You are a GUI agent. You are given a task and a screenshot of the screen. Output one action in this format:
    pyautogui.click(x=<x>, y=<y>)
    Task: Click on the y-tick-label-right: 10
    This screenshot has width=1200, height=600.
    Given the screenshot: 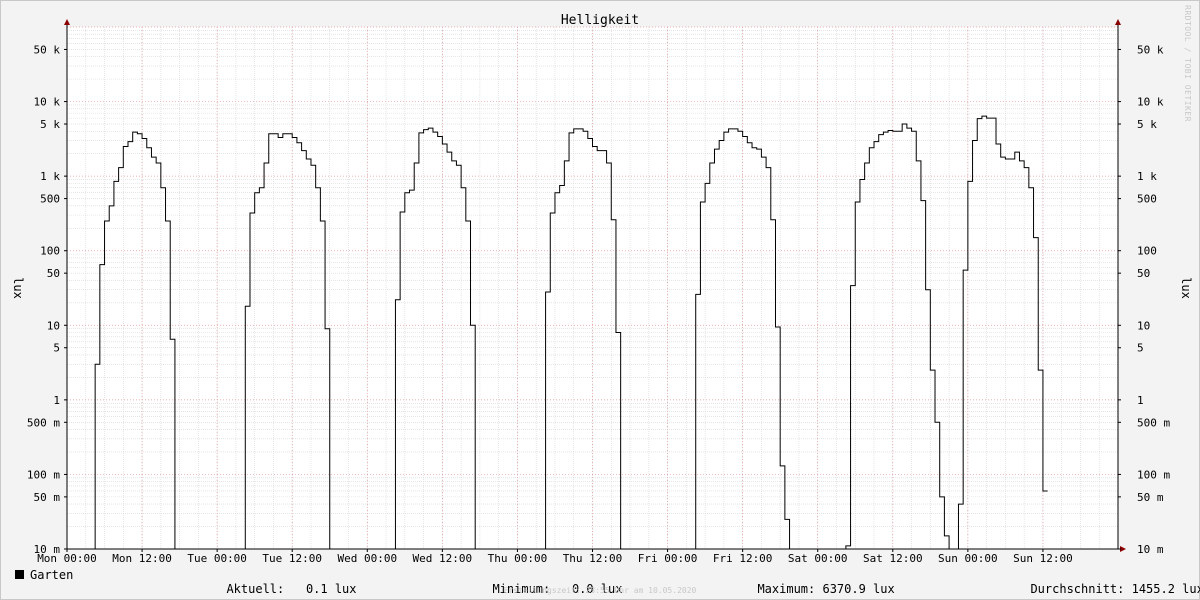 What is the action you would take?
    pyautogui.click(x=1143, y=325)
    